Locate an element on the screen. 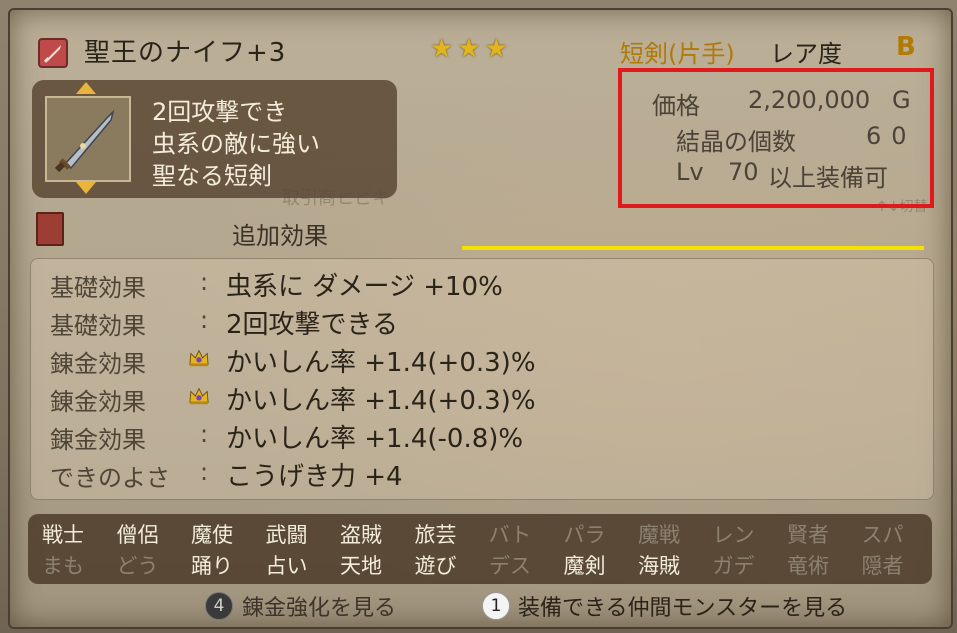  view-alchemy-button: 錬金強化を見る is located at coordinates (319, 606).